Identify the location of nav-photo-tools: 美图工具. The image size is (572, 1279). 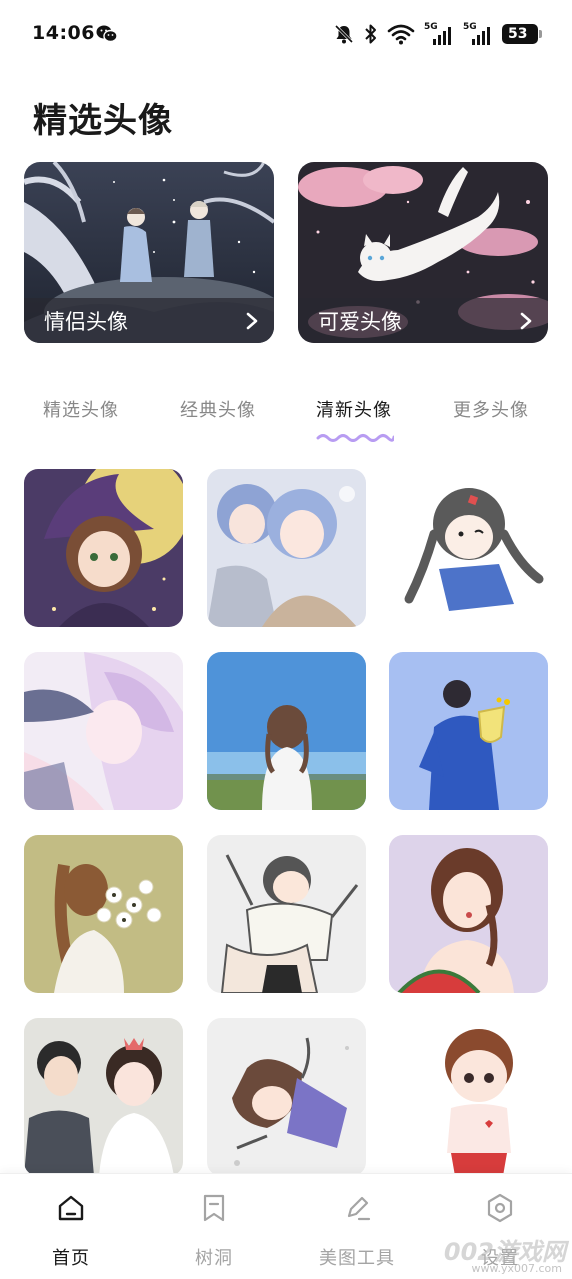
(357, 1226).